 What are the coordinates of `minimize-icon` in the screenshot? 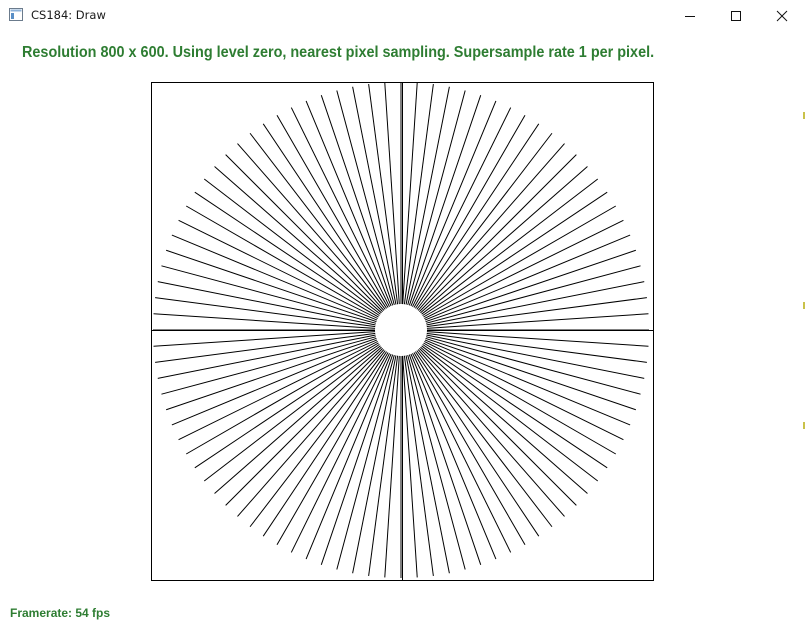 It's located at (690, 16).